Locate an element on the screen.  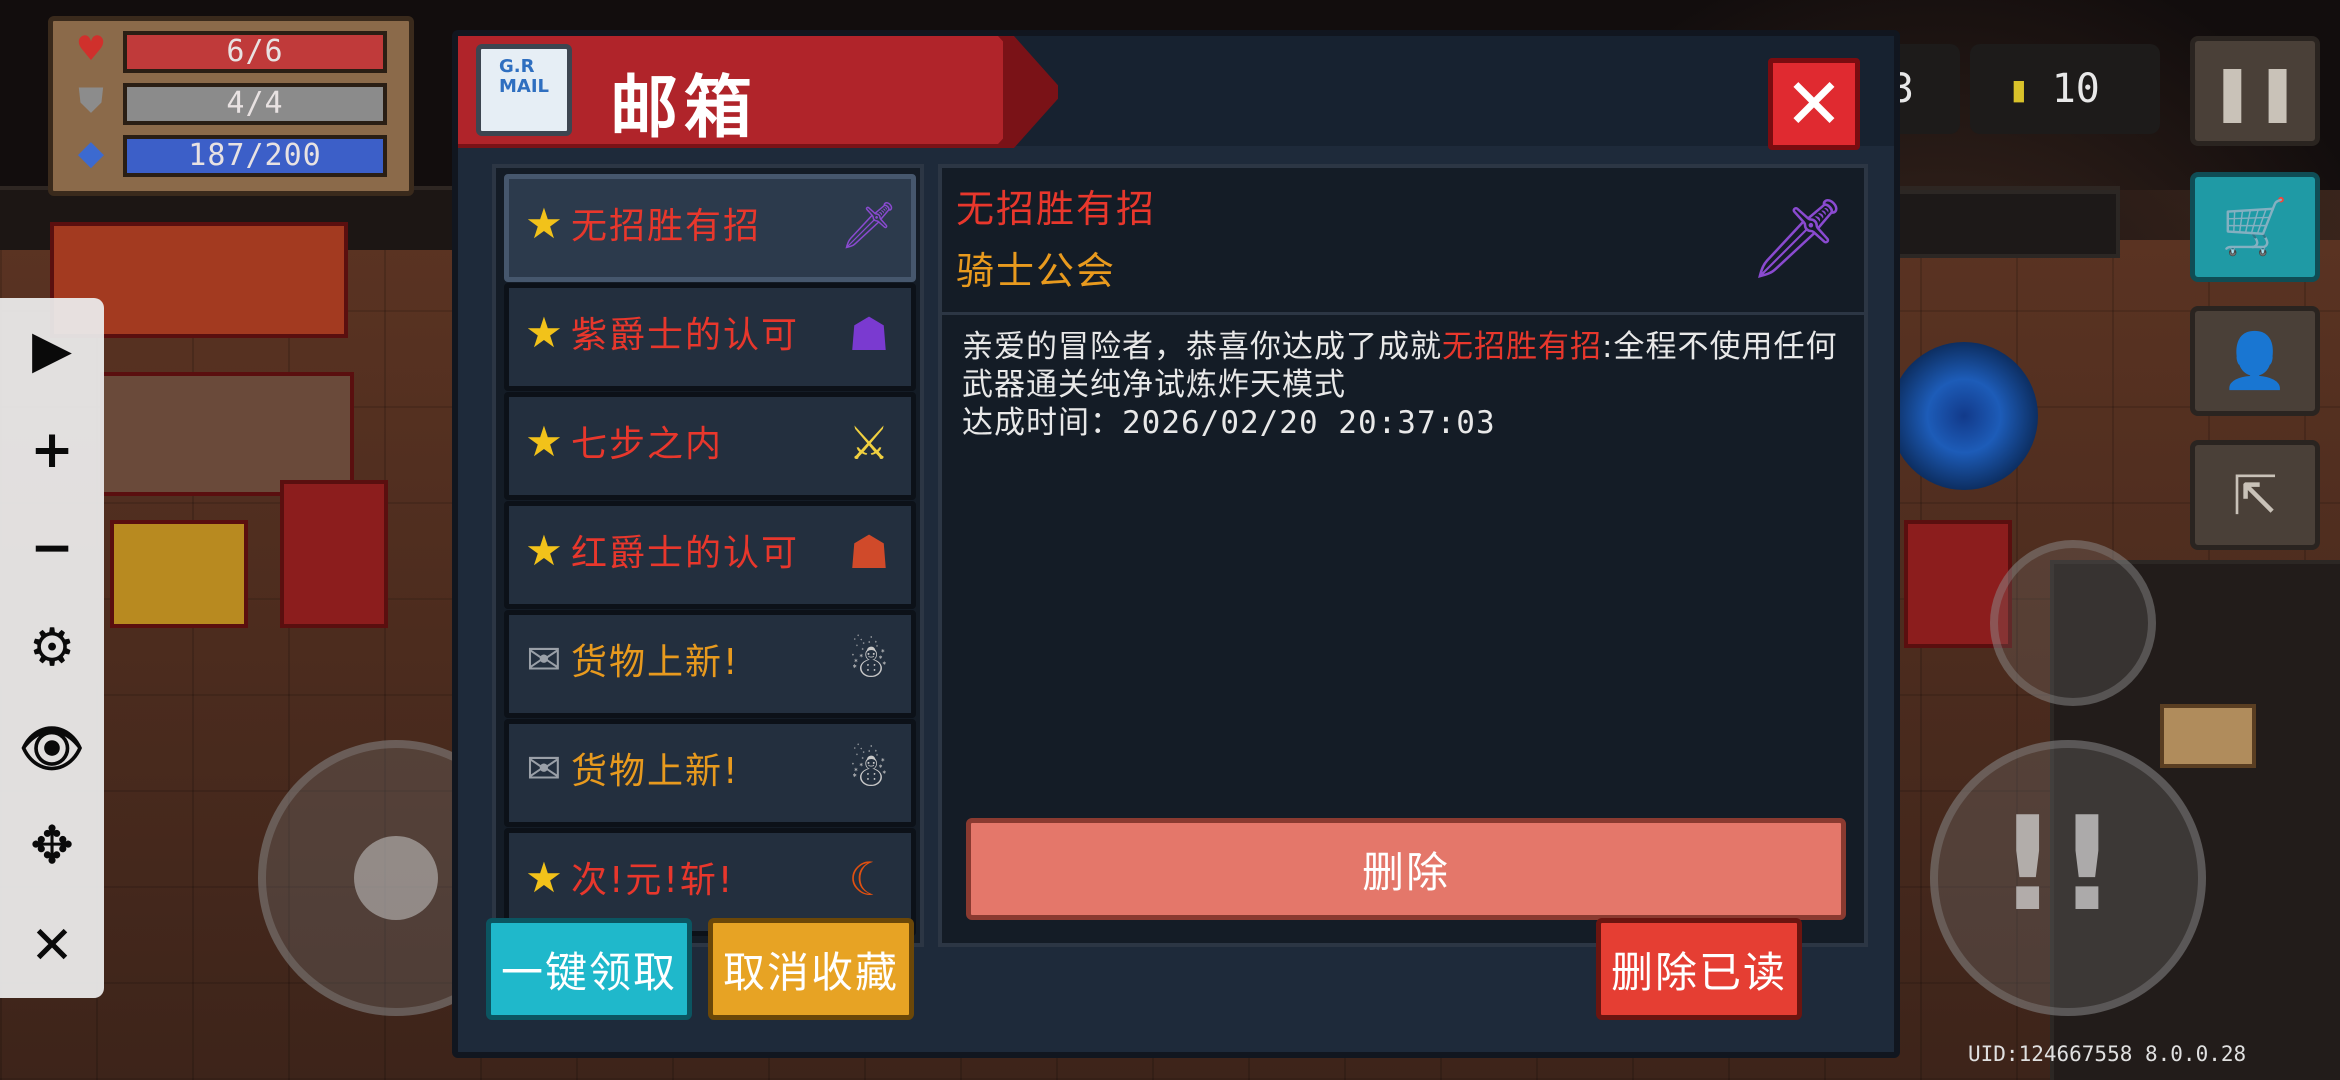
emulator-toolbar: ▶ + − ⚙ 👁 ✥ ✕ is located at coordinates (52, 648).